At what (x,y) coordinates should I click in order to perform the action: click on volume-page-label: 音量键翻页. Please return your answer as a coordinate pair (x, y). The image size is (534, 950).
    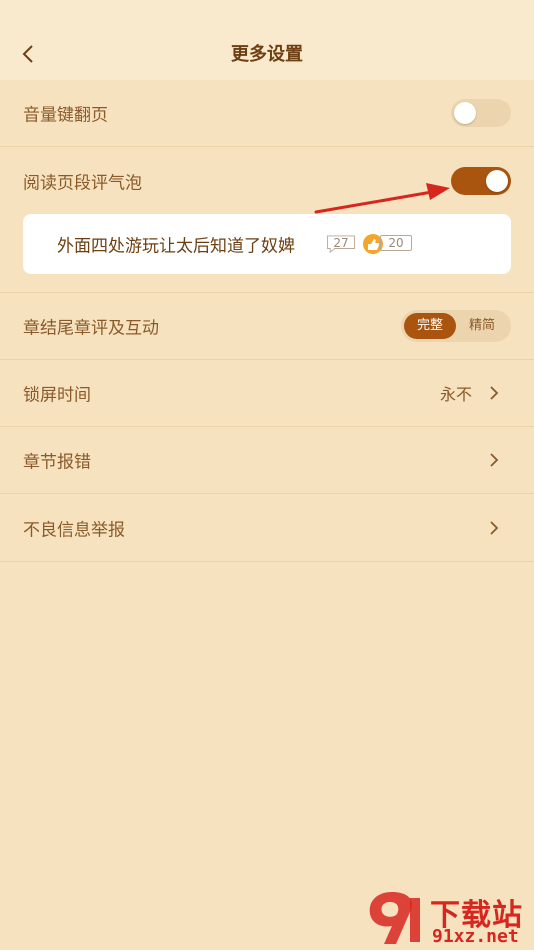
    Looking at the image, I should click on (65, 115).